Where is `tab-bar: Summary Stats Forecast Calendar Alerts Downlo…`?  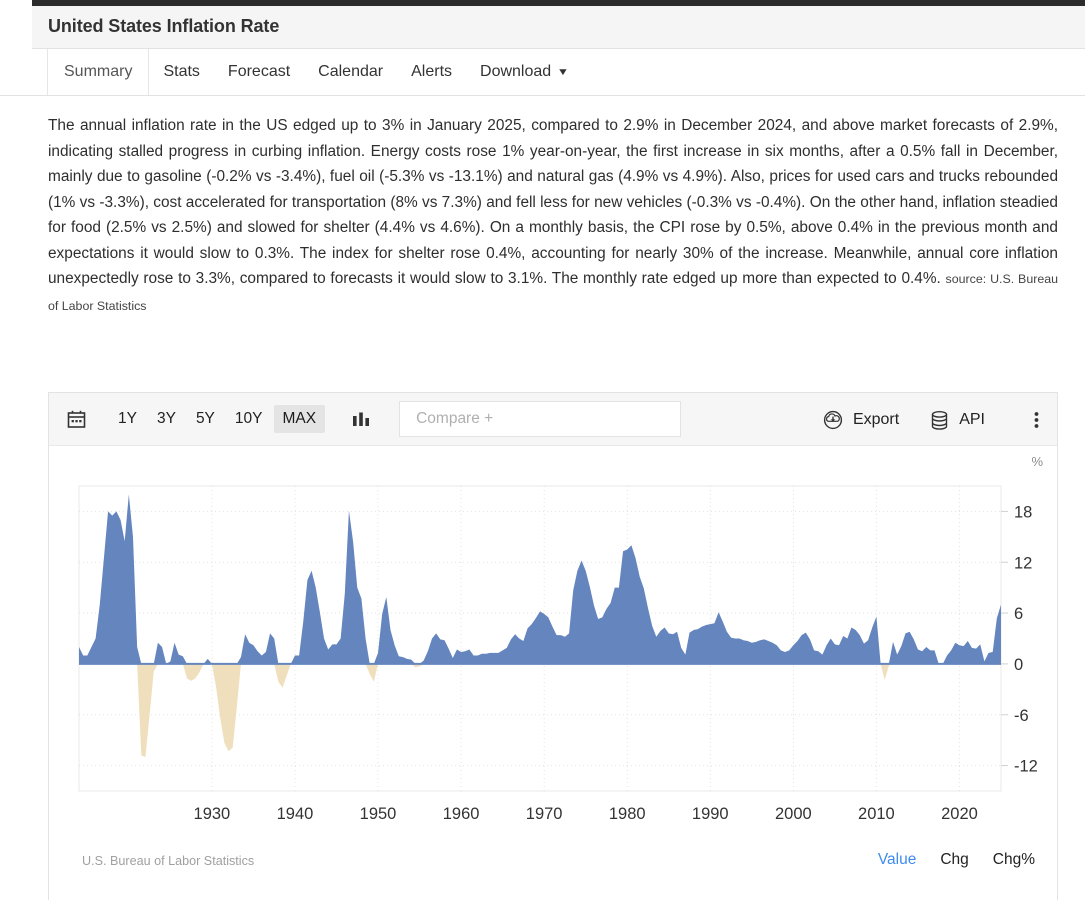 tab-bar: Summary Stats Forecast Calendar Alerts Downlo… is located at coordinates (542, 72).